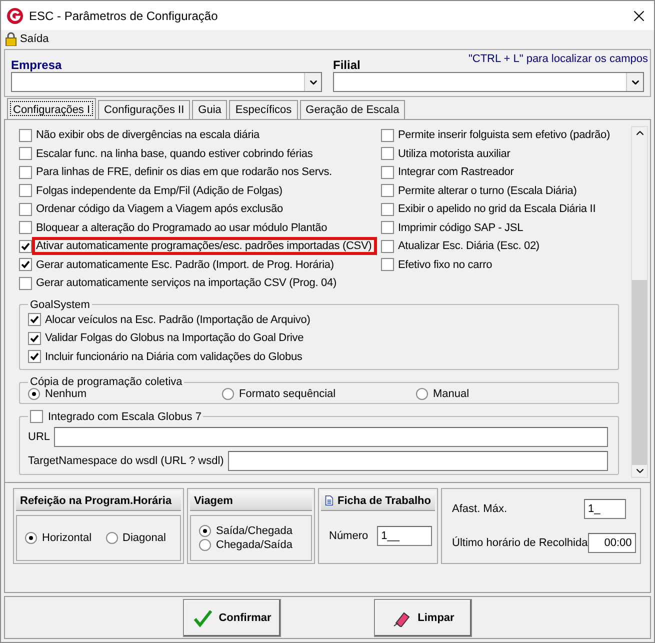  What do you see at coordinates (159, 191) in the screenshot?
I see `checkbox-label: Folgas independente da Emp/Fil (Adição de Folgas)` at bounding box center [159, 191].